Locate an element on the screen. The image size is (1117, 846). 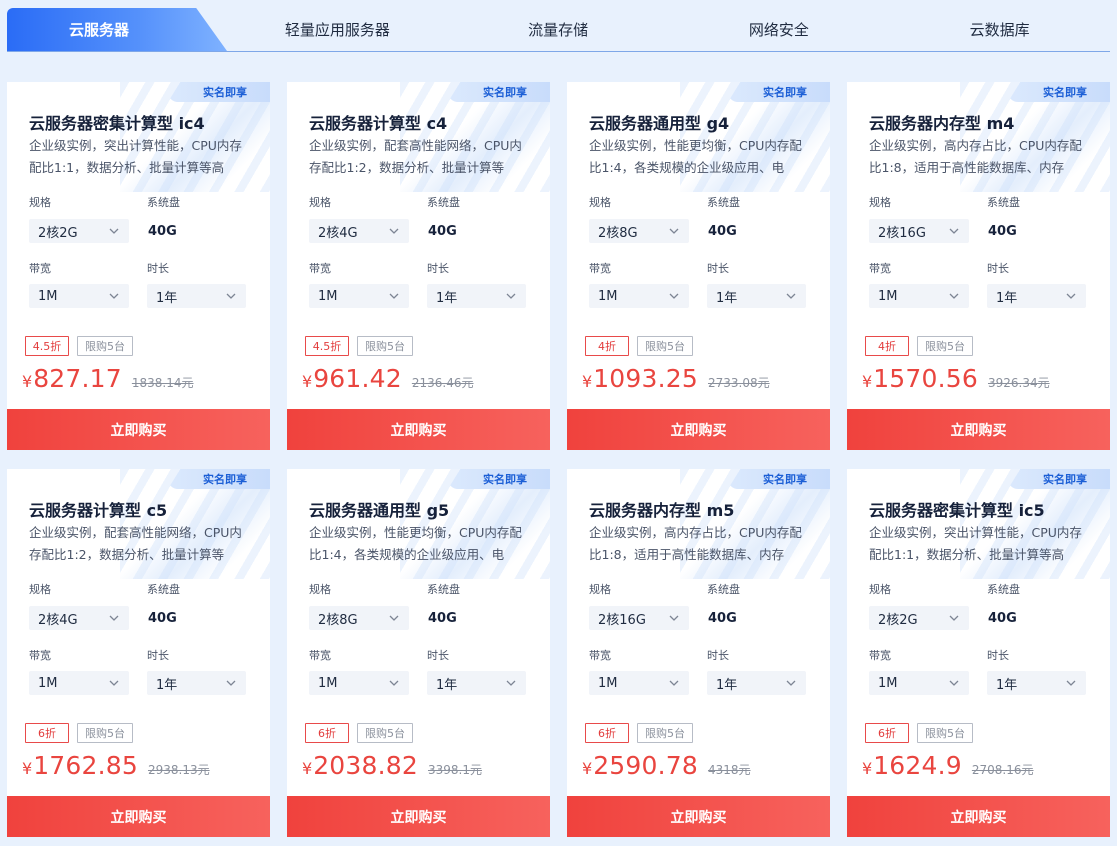
price-row: ¥ 2590.78 4318元 is located at coordinates (666, 765).